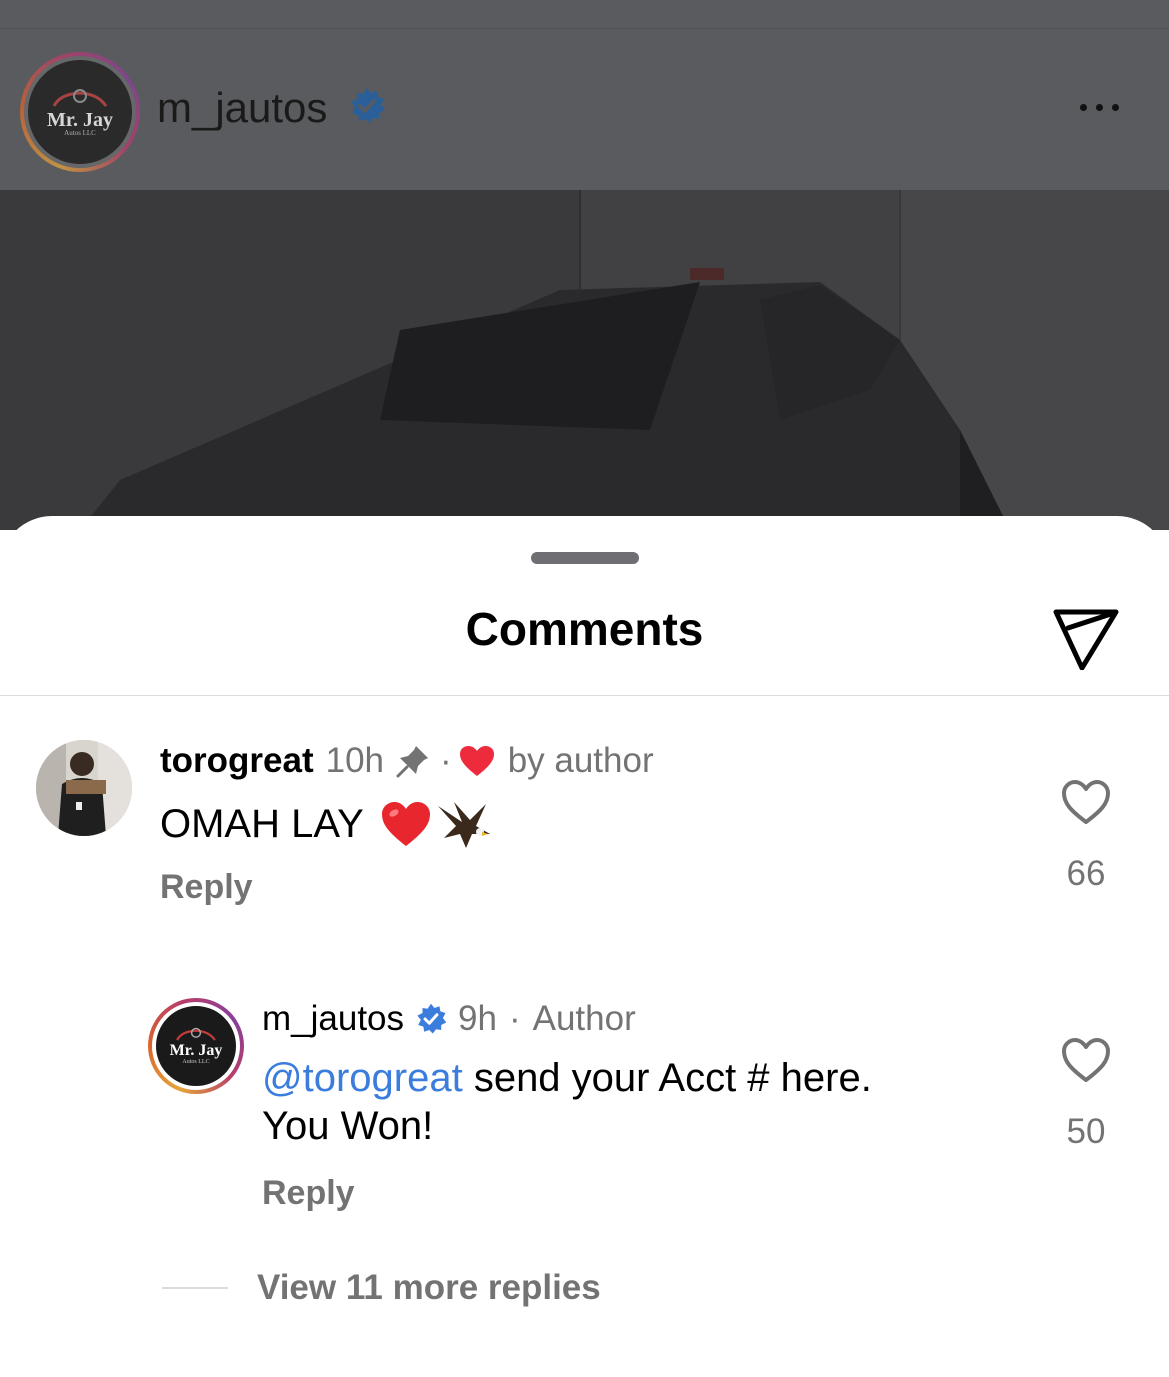  What do you see at coordinates (449, 1019) in the screenshot?
I see `reply-meta: m_jautos 9h · Author` at bounding box center [449, 1019].